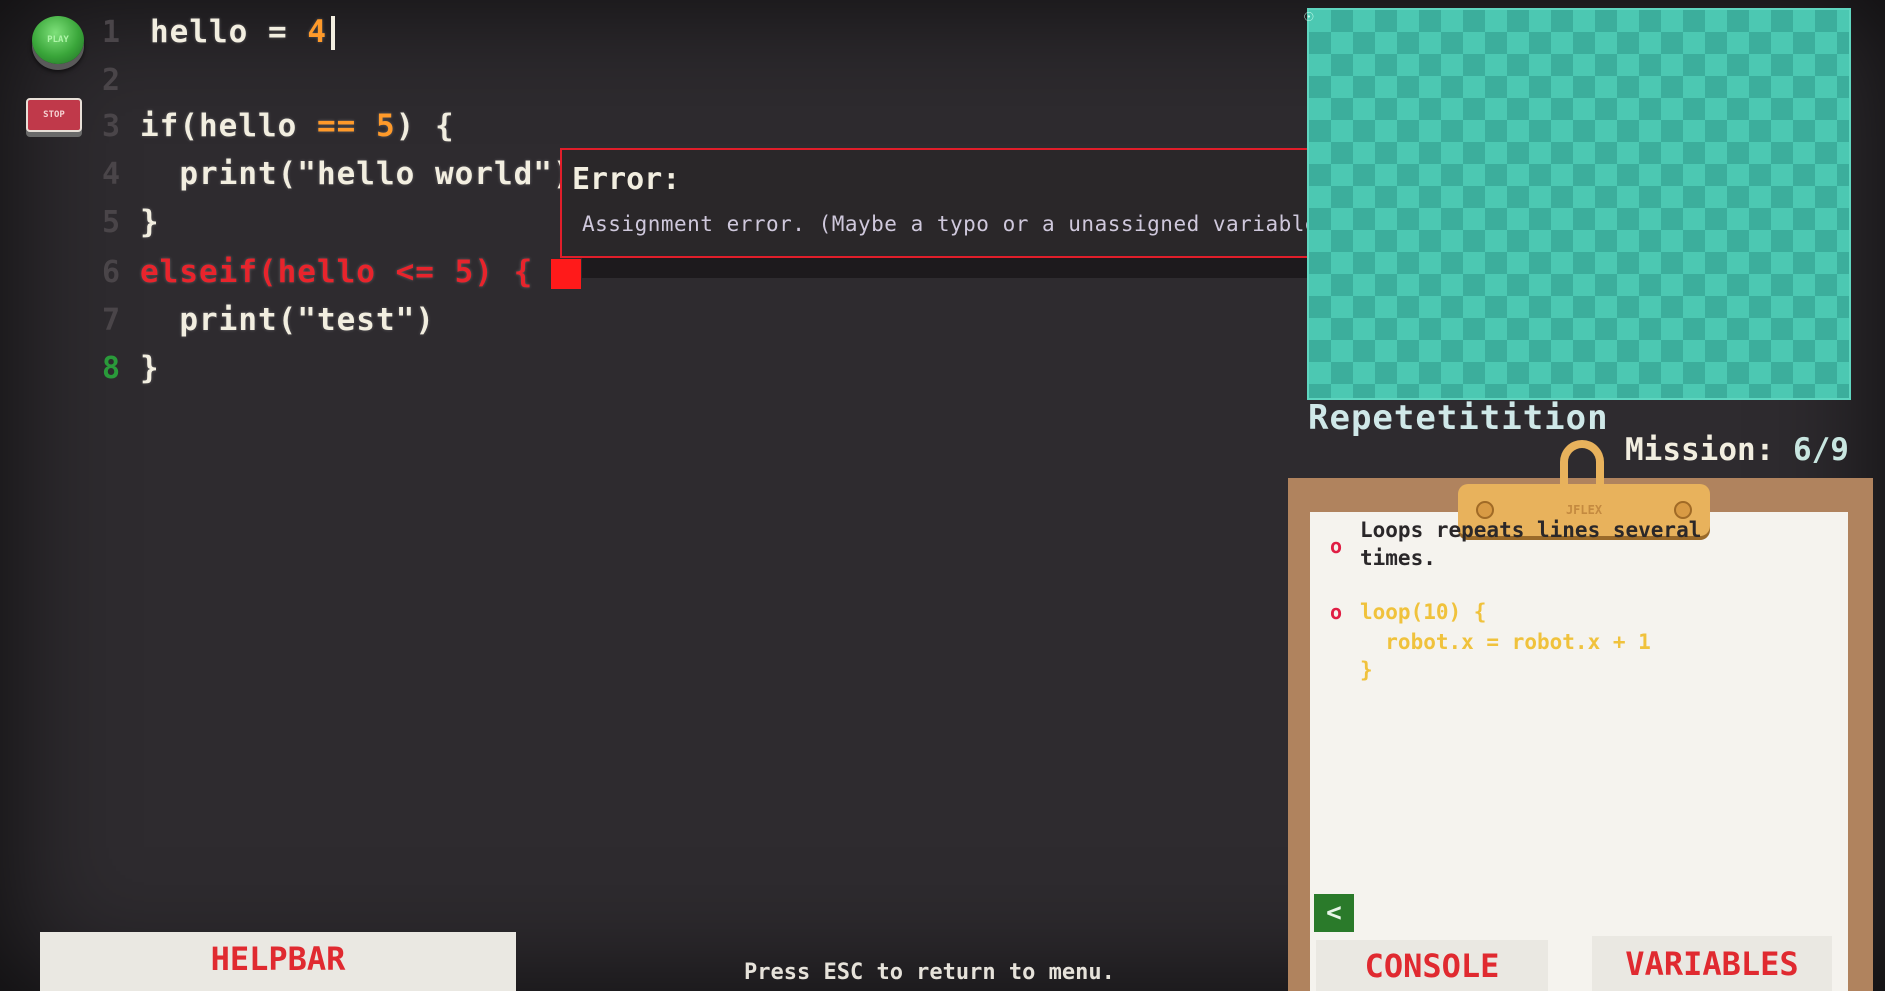  I want to click on code-line-1: 1 hello = 4, so click(202, 32).